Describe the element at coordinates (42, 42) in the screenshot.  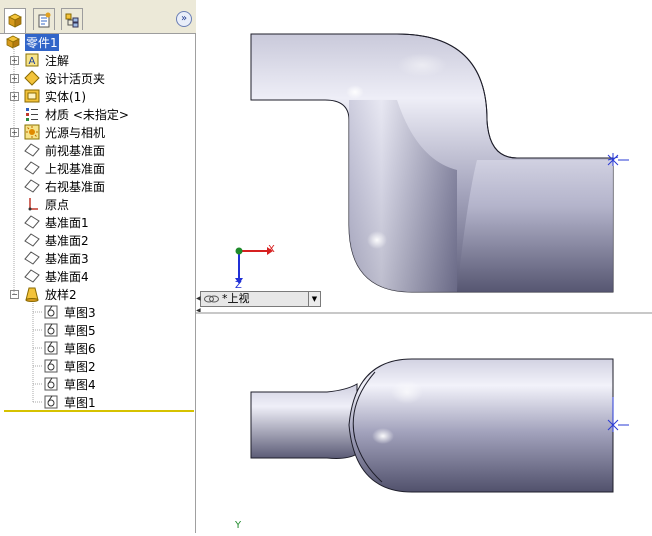
I see `tree-root-label: 零件1` at that location.